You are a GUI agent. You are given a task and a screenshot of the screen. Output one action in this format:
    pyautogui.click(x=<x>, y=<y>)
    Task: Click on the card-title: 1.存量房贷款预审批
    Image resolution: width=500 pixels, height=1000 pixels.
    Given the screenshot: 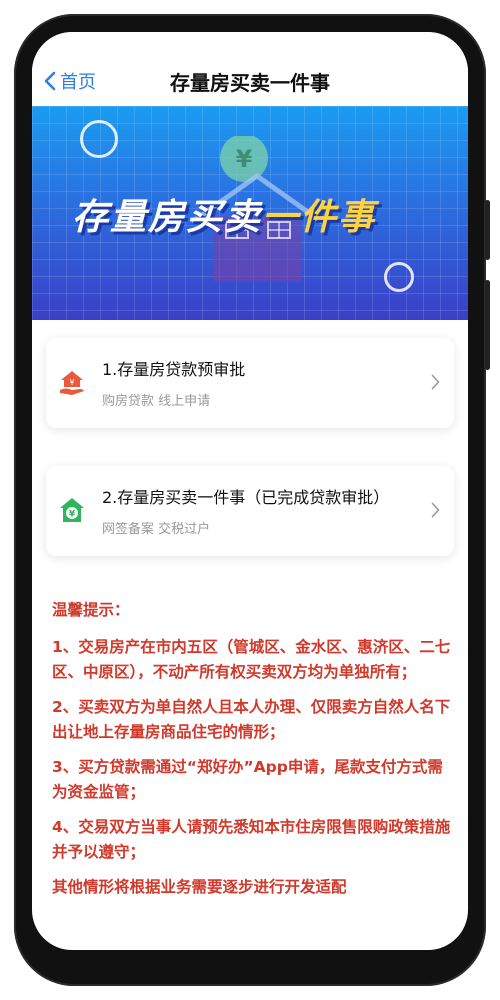 What is the action you would take?
    pyautogui.click(x=174, y=369)
    